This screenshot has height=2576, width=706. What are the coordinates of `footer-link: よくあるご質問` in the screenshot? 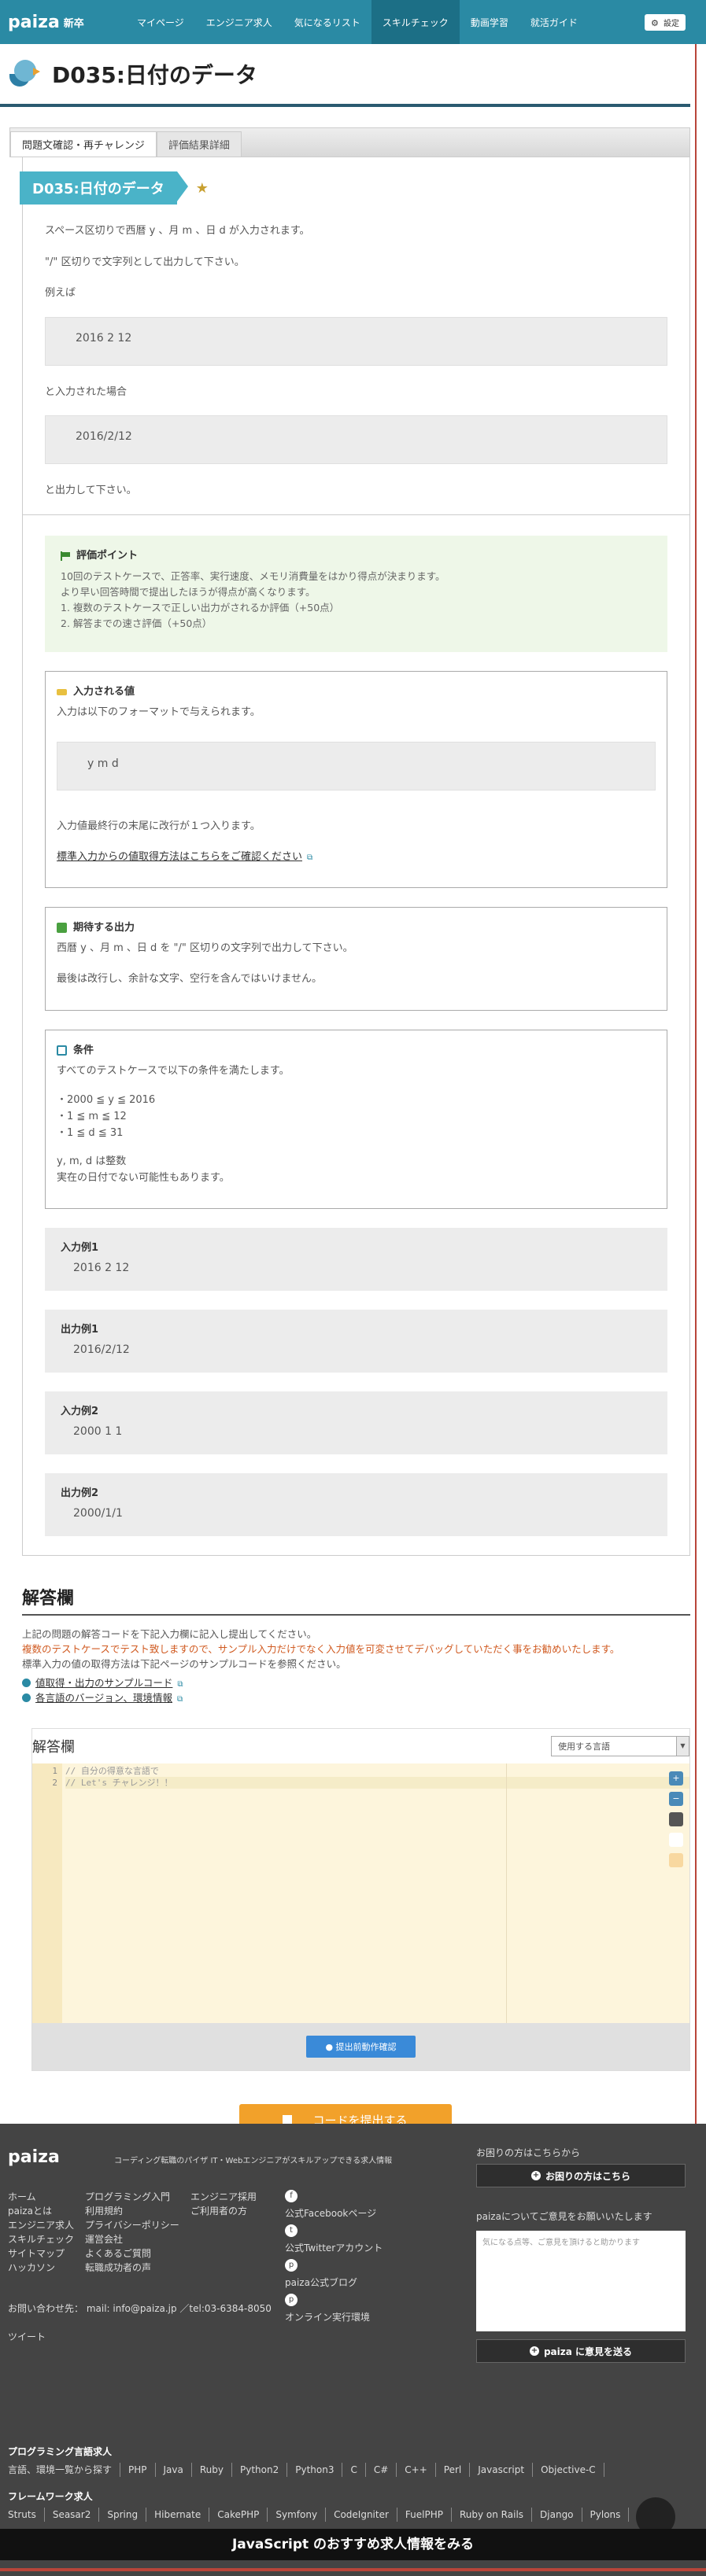 It's located at (132, 2253).